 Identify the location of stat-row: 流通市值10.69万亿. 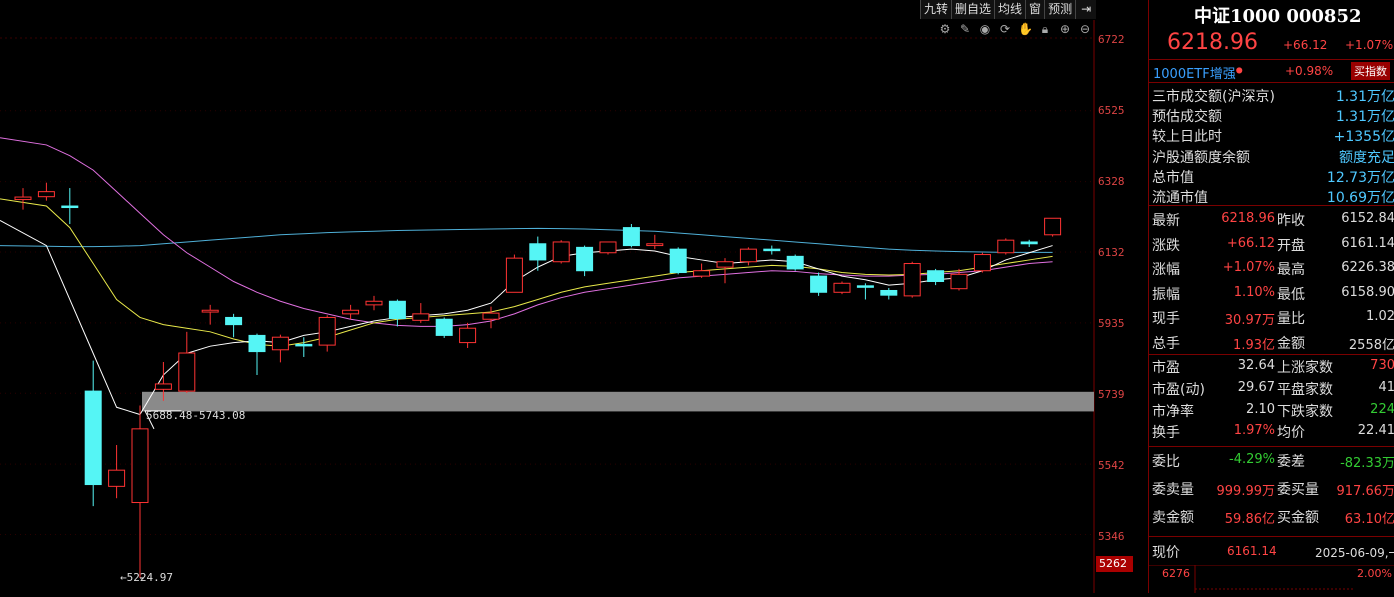
(1273, 197).